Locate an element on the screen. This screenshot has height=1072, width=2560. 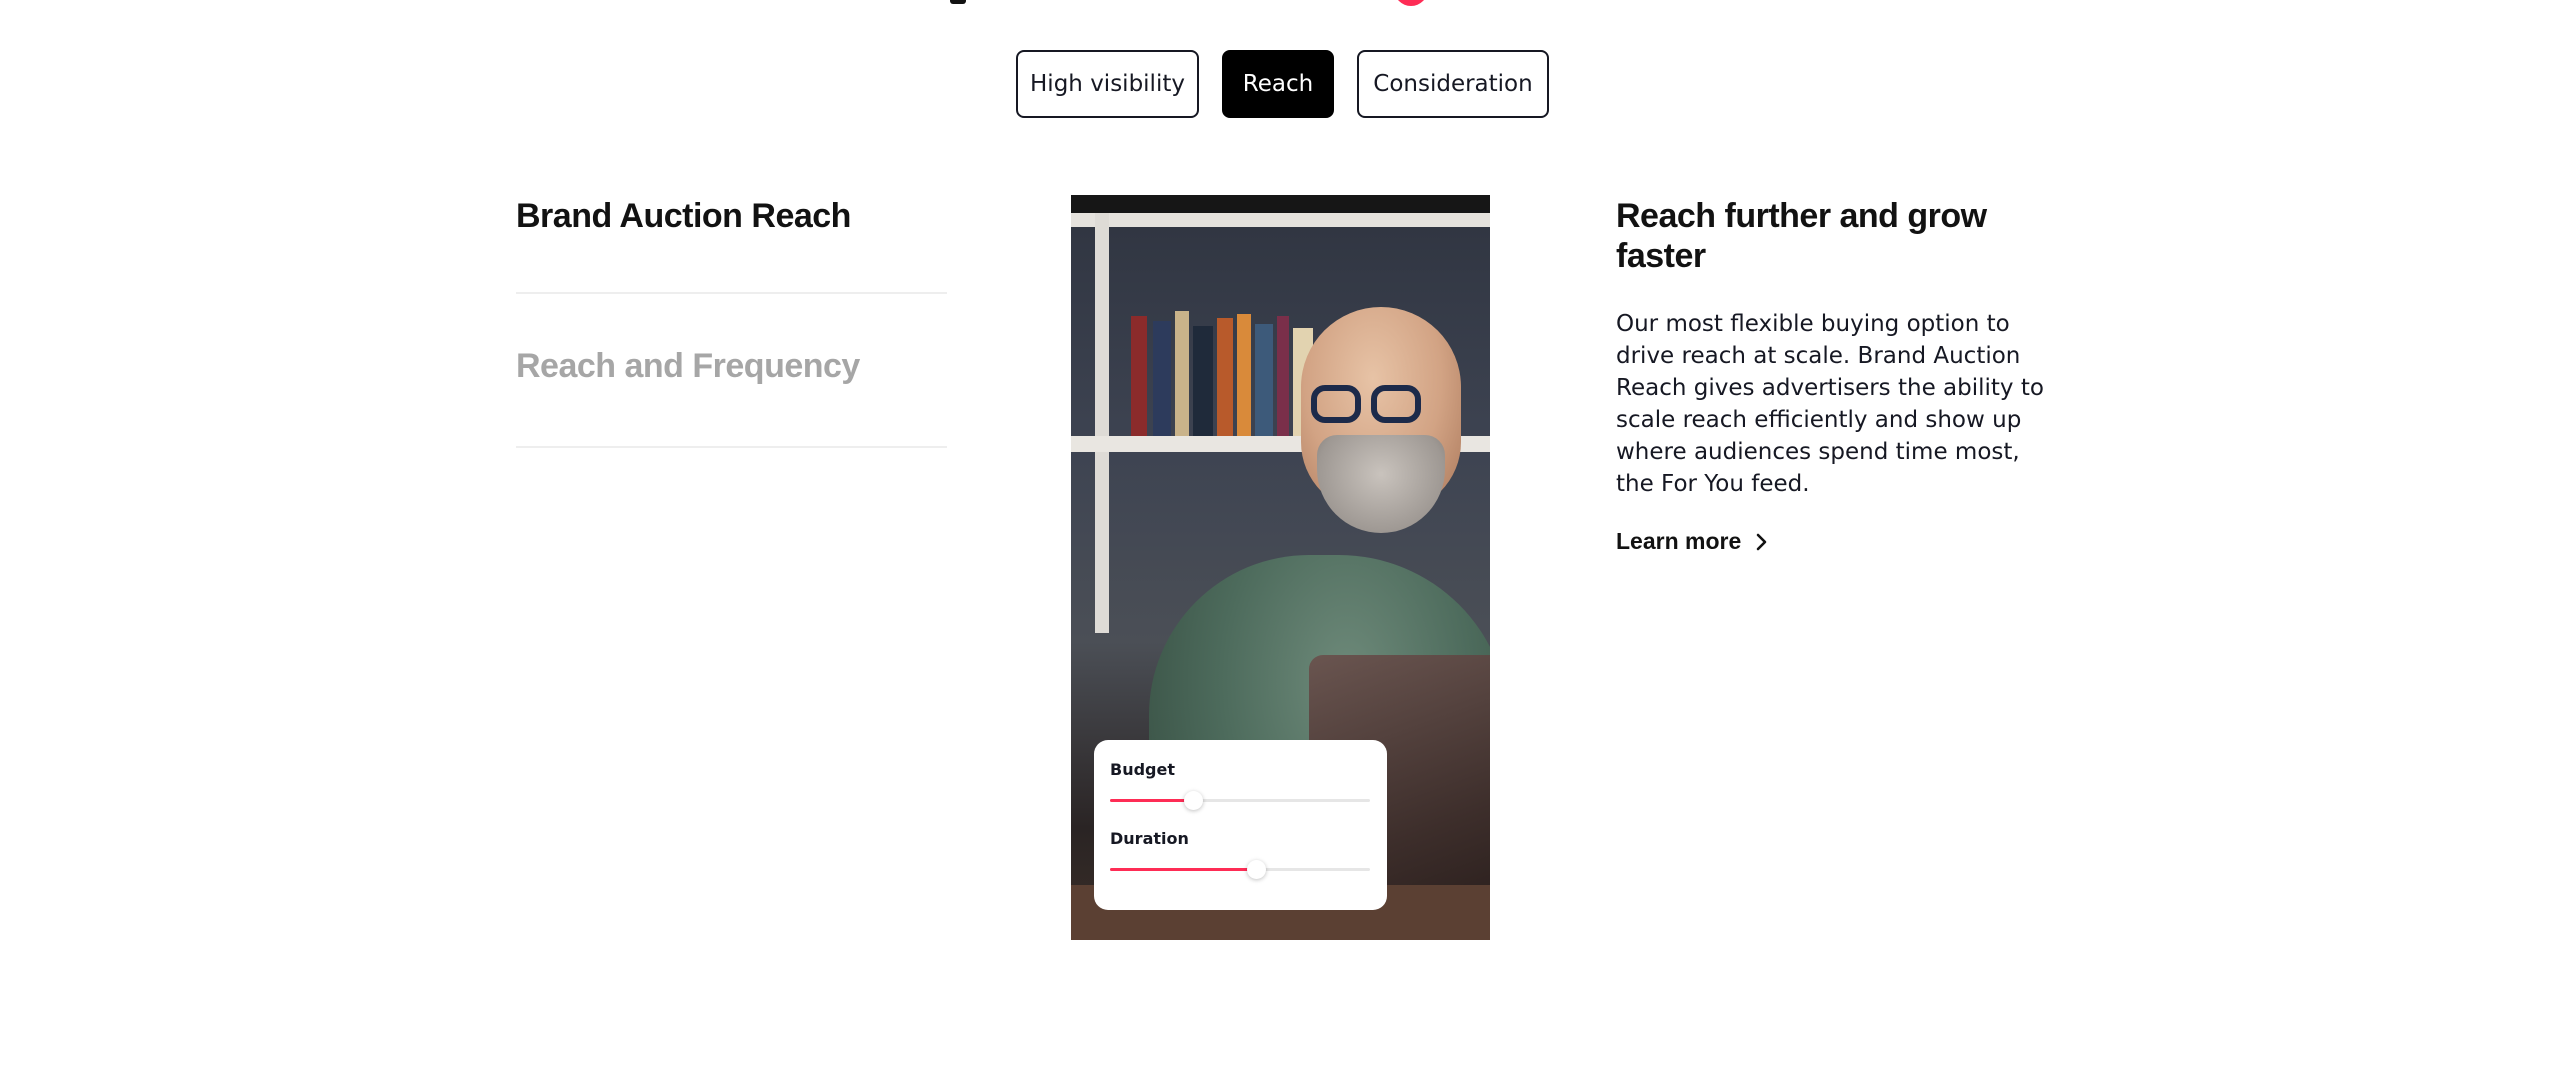
heading-glyph is located at coordinates (958, 2).